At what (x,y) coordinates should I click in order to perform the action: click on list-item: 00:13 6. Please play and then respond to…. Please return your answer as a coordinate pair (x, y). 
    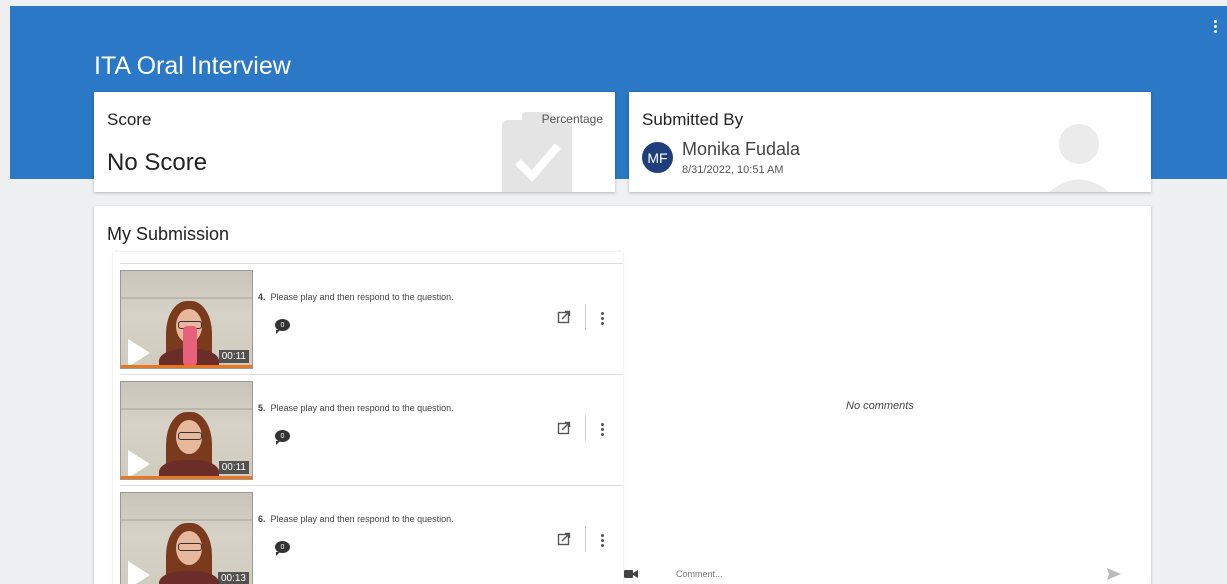
    Looking at the image, I should click on (371, 534).